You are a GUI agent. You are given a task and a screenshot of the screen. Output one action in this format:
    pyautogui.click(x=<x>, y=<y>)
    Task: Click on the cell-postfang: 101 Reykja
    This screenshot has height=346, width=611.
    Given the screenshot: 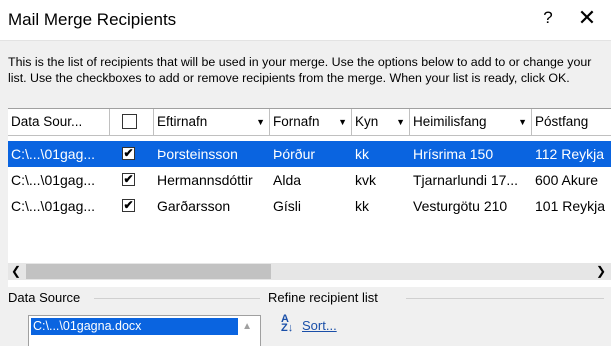 What is the action you would take?
    pyautogui.click(x=570, y=206)
    